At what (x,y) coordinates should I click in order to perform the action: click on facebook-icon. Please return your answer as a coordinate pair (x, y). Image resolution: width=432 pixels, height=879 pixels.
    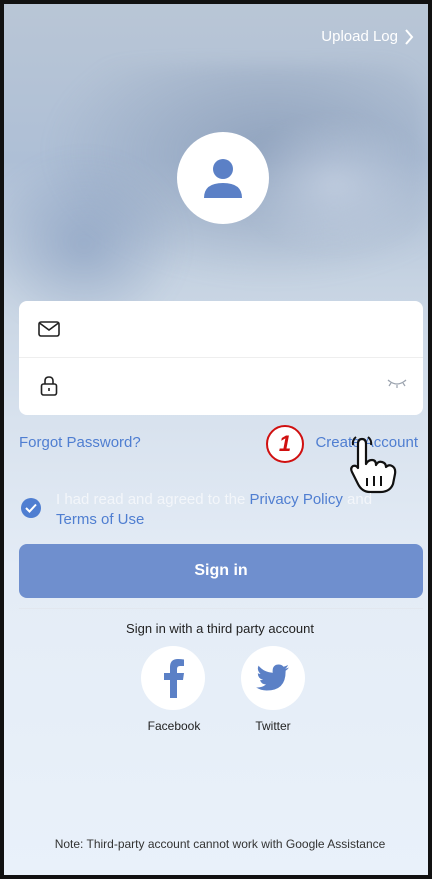
    Looking at the image, I should click on (174, 678).